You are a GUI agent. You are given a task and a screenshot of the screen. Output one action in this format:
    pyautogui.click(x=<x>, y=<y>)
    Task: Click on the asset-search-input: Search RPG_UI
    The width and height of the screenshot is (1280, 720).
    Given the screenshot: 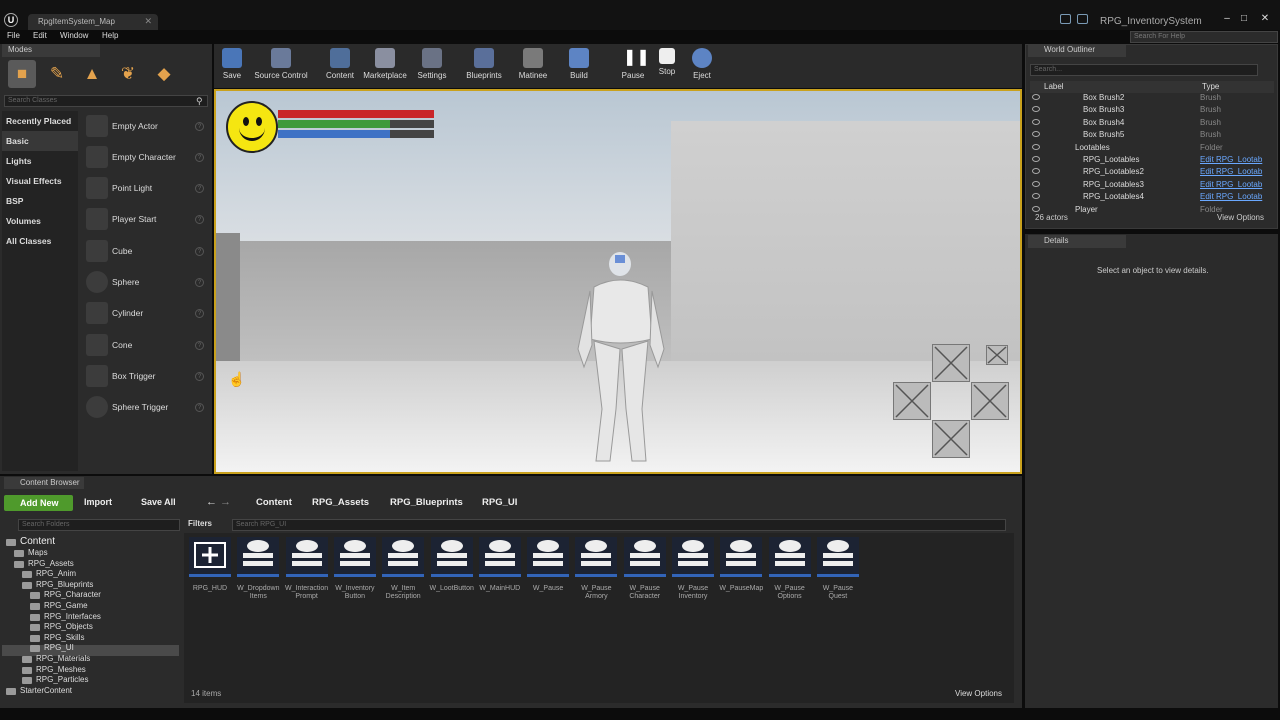 What is the action you would take?
    pyautogui.click(x=619, y=525)
    